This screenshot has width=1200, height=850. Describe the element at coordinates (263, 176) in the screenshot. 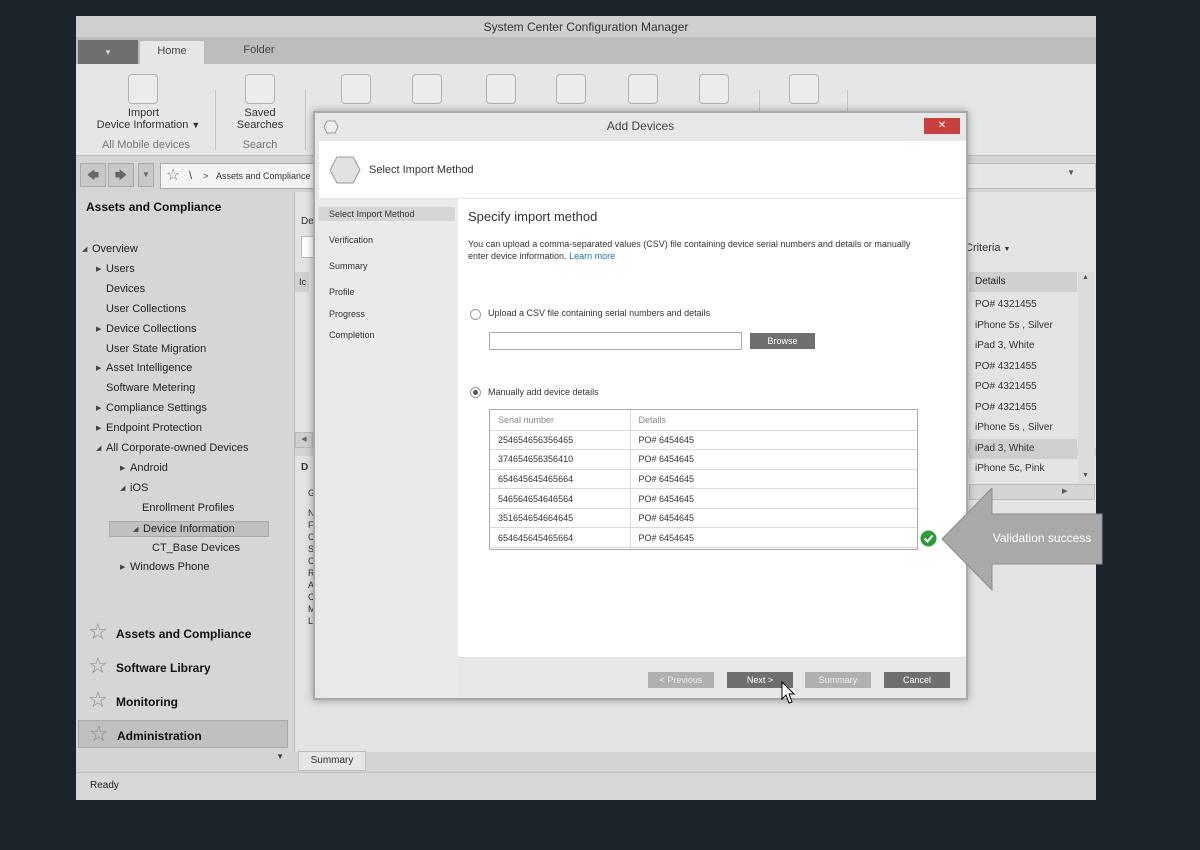

I see `breadcrumb: Assets and Compliance` at that location.